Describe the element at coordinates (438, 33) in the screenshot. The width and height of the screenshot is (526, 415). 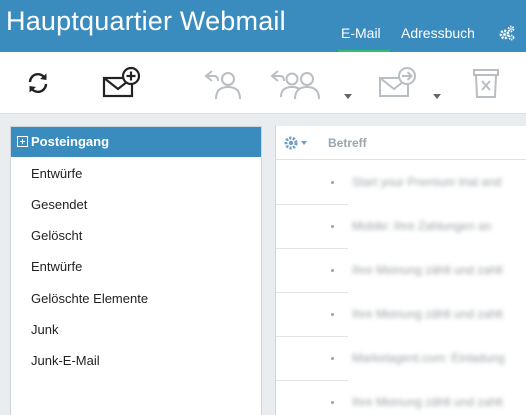
I see `nav-addressbook: Adressbuch` at that location.